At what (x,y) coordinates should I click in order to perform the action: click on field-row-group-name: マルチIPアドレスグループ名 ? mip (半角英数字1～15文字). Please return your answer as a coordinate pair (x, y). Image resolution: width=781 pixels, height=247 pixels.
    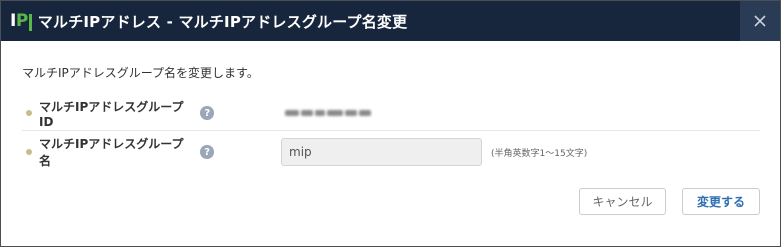
    Looking at the image, I should click on (391, 152).